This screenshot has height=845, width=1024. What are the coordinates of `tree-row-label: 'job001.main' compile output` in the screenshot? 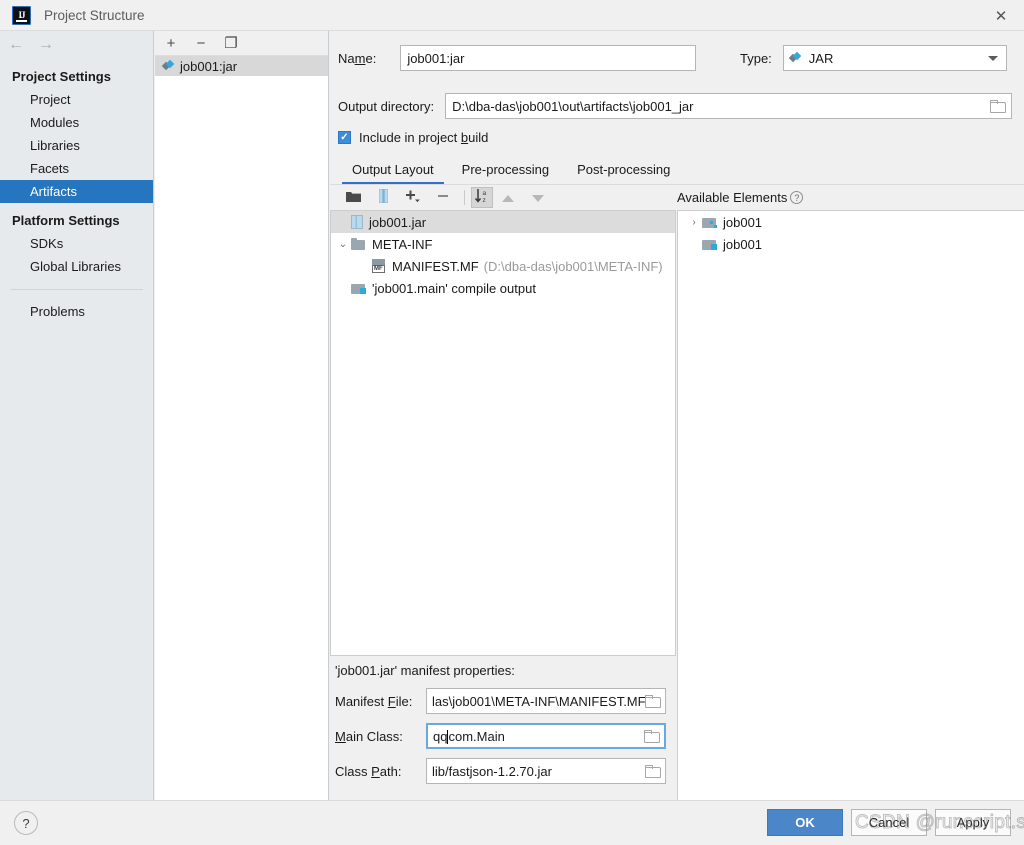 It's located at (454, 288).